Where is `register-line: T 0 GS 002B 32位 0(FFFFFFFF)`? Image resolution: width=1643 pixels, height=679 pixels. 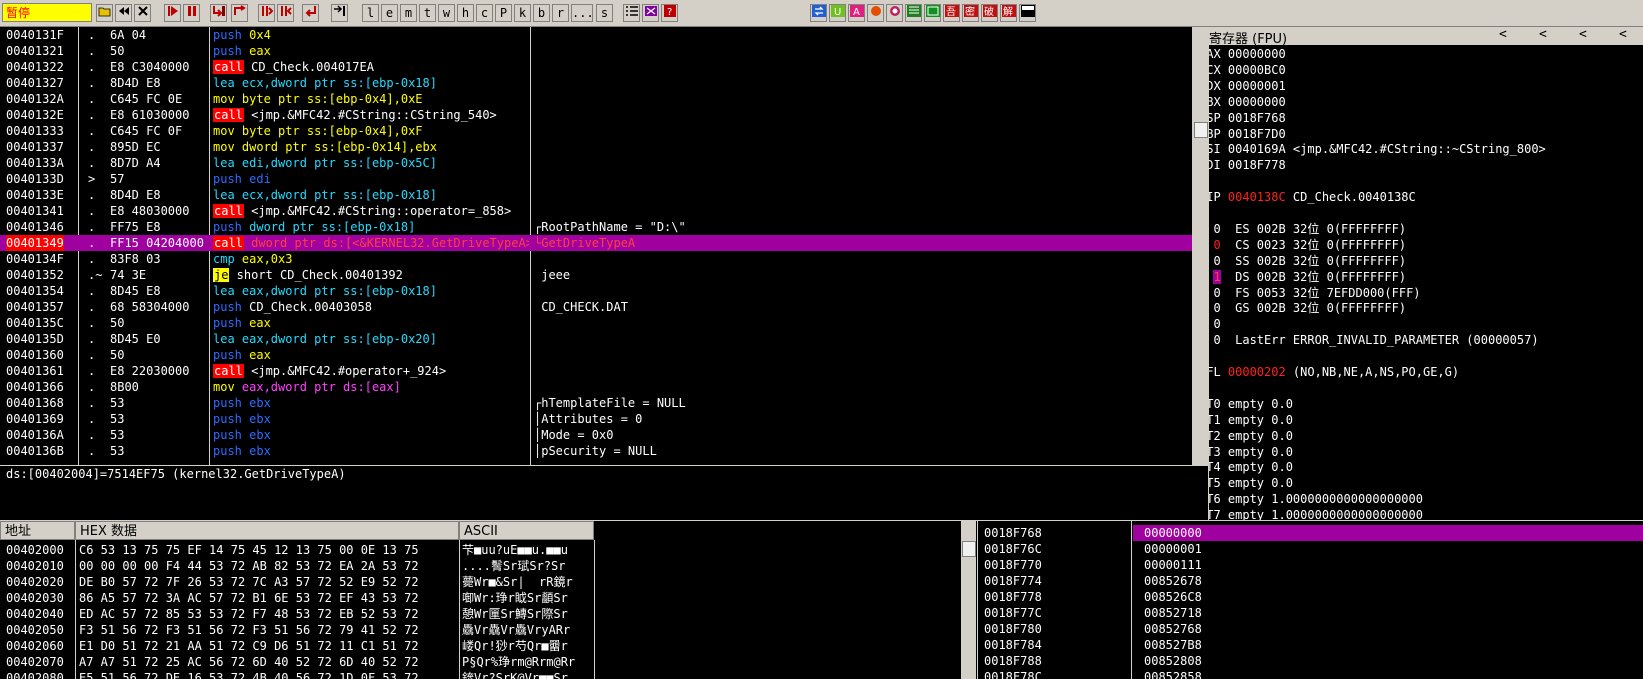
register-line: T 0 GS 002B 32位 0(FFFFFFFF) is located at coordinates (1307, 308).